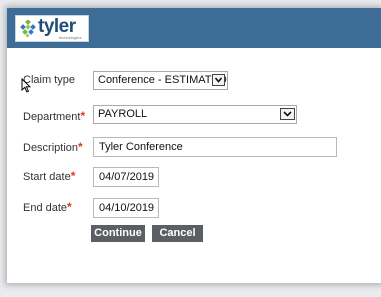  Describe the element at coordinates (53, 147) in the screenshot. I see `description-label: Description*` at that location.